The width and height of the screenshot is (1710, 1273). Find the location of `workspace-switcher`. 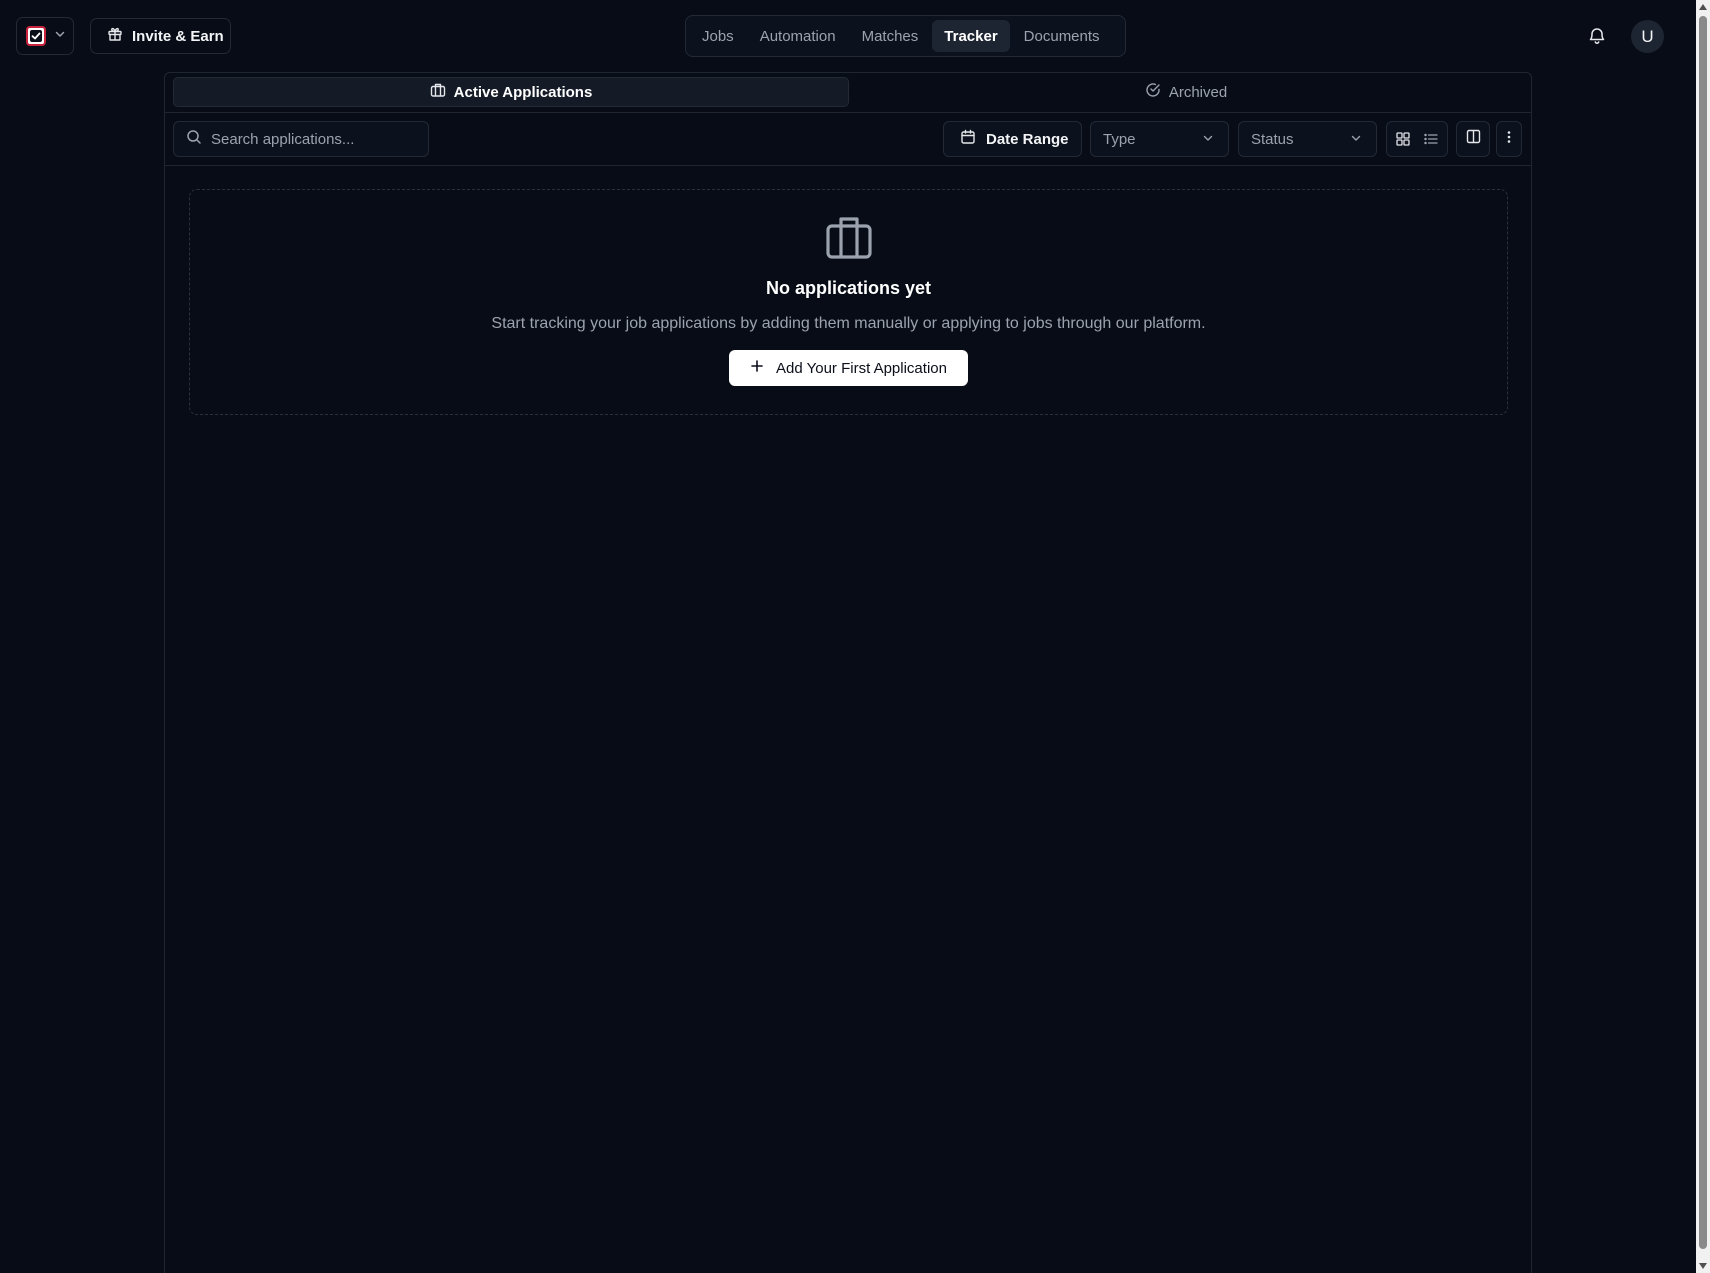

workspace-switcher is located at coordinates (45, 36).